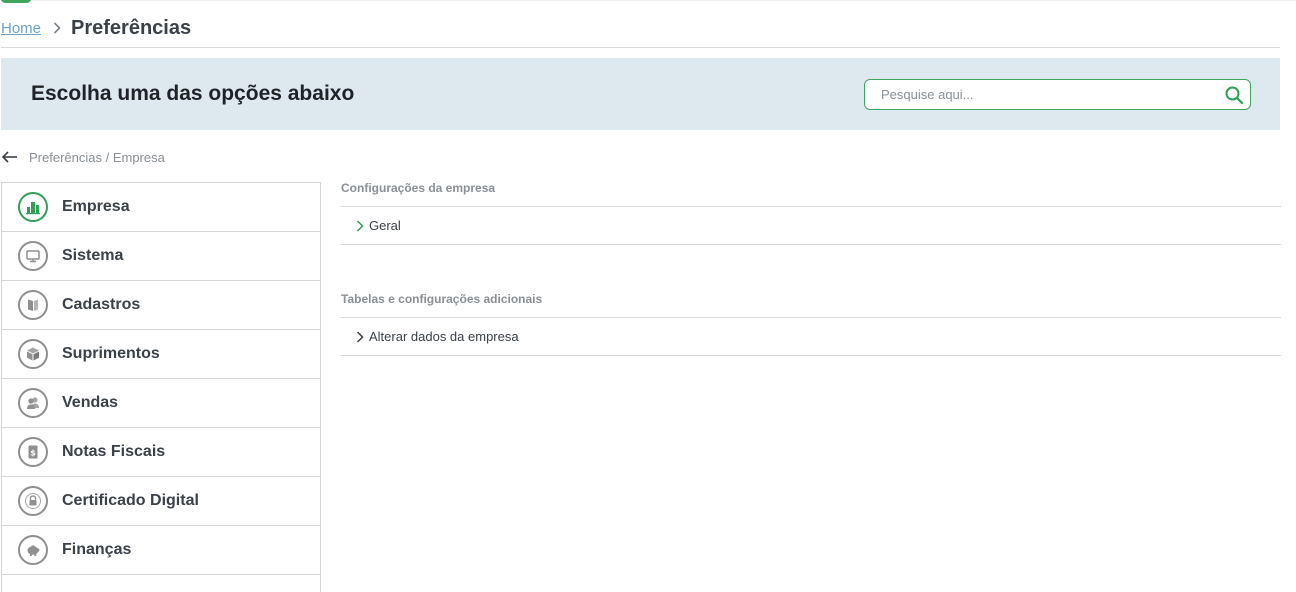  I want to click on sidebar-item-empresa: Empresa, so click(161, 207).